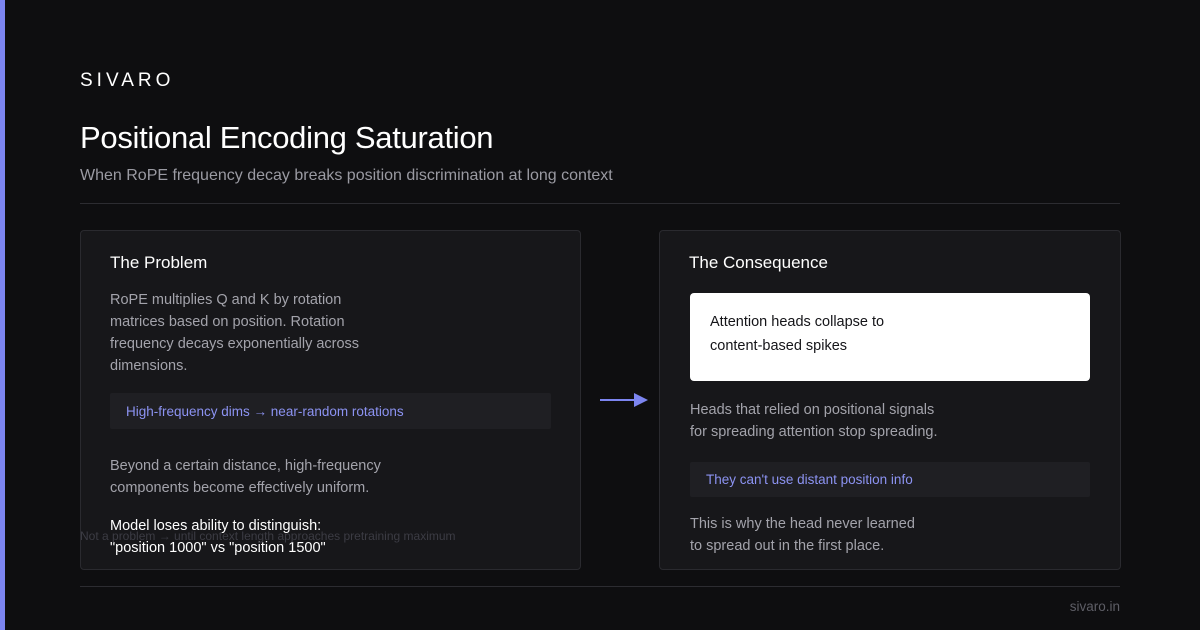 This screenshot has width=1200, height=630. What do you see at coordinates (287, 137) in the screenshot?
I see `page-title: Positional Encoding Saturation` at bounding box center [287, 137].